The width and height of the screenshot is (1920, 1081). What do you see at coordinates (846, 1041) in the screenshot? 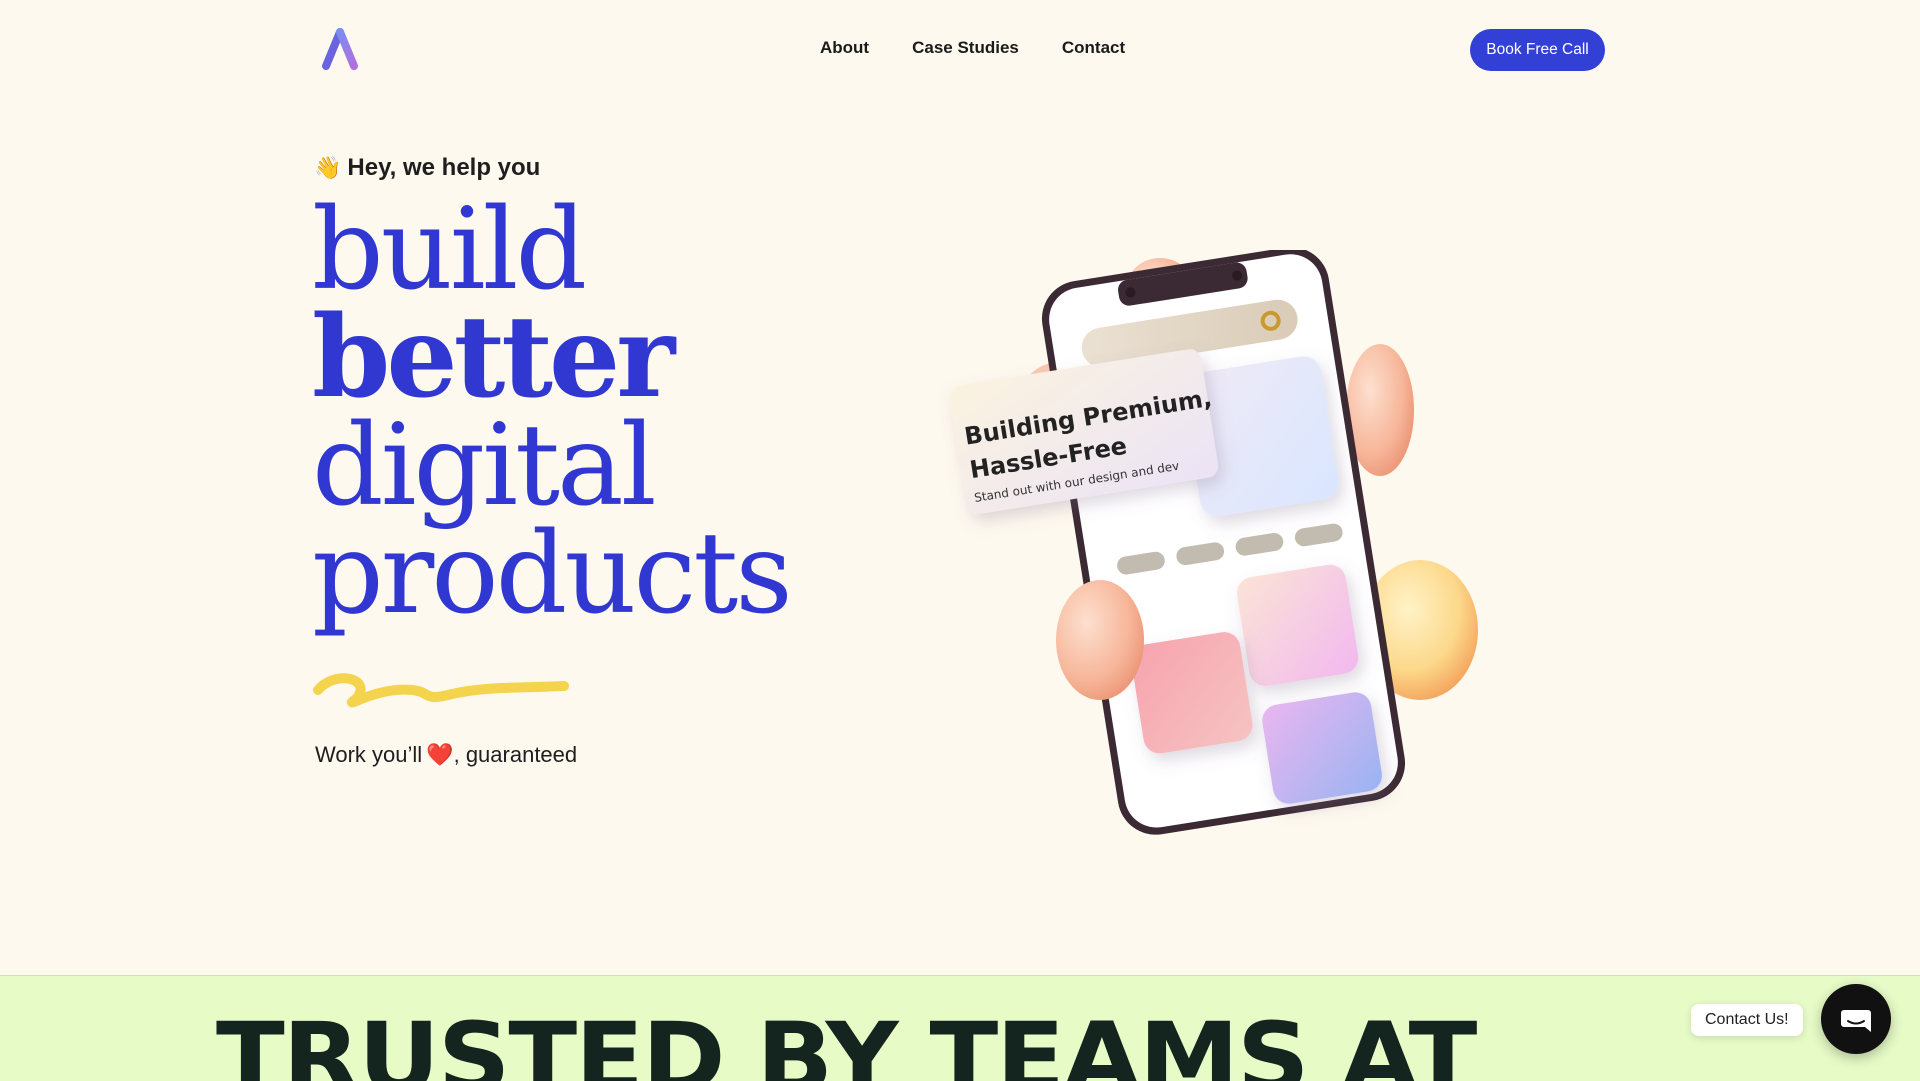
I see `trusted-by-title: TRUSTED BY TEAMS AT` at bounding box center [846, 1041].